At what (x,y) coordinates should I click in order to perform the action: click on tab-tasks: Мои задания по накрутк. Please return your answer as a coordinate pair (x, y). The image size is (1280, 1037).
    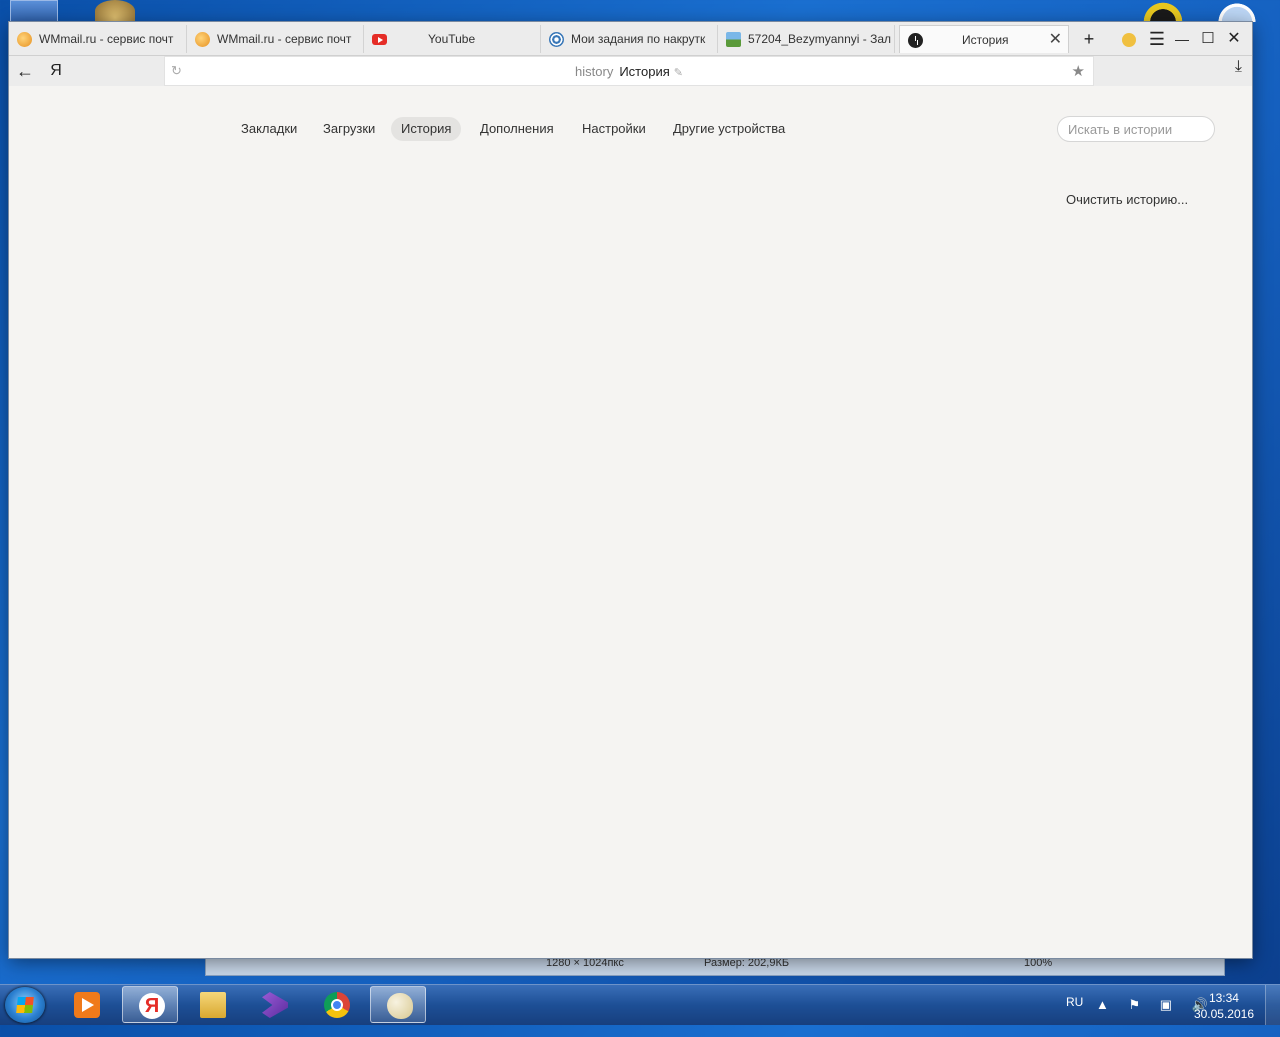
    Looking at the image, I should click on (629, 39).